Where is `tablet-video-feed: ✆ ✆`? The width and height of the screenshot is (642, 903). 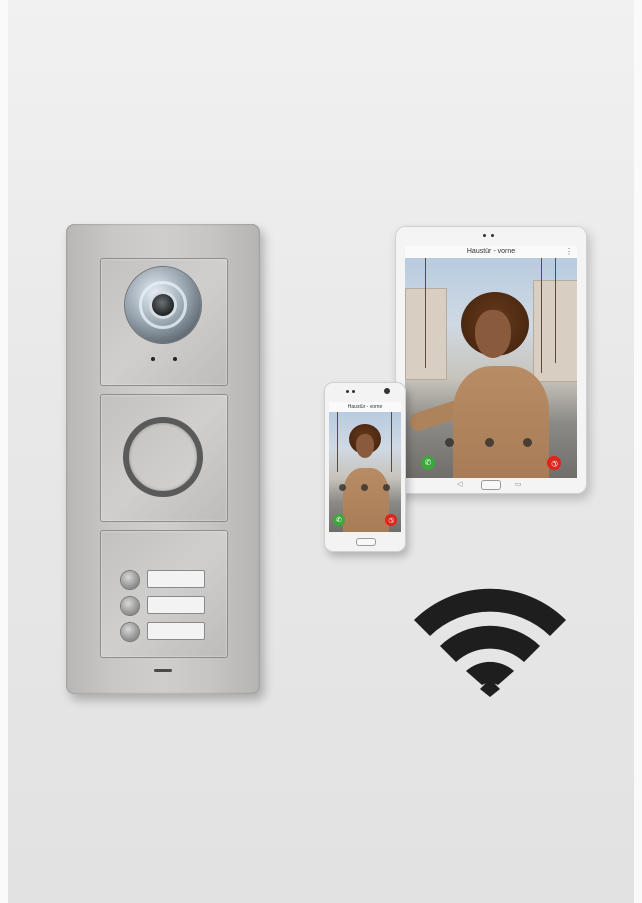 tablet-video-feed: ✆ ✆ is located at coordinates (491, 368).